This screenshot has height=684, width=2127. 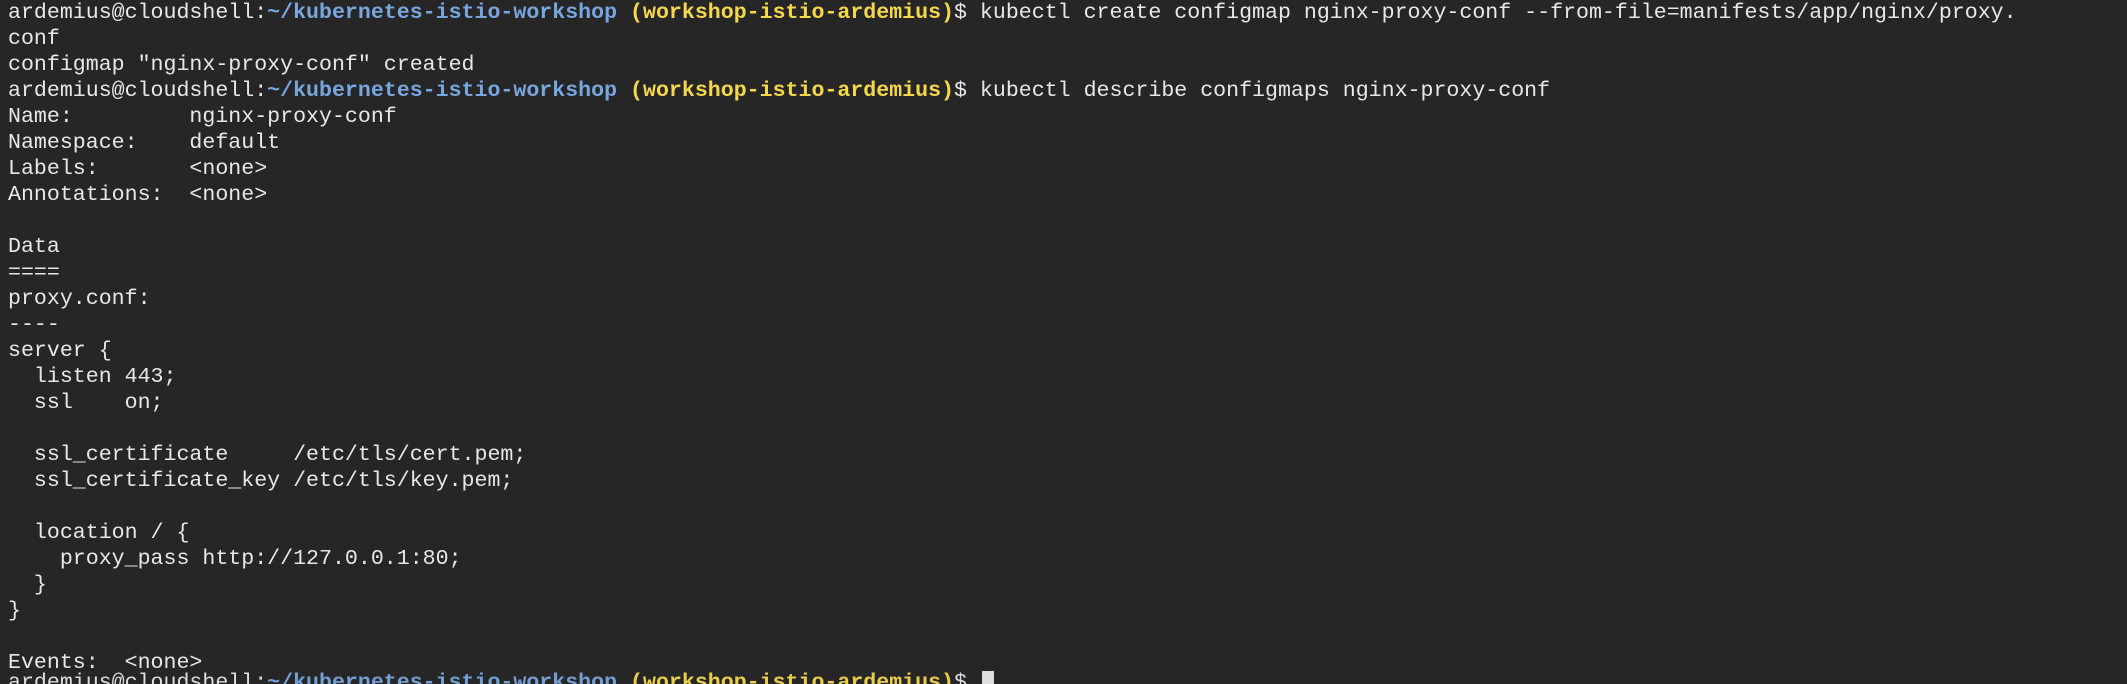 What do you see at coordinates (86, 403) in the screenshot?
I see `conf-line: ssl on;` at bounding box center [86, 403].